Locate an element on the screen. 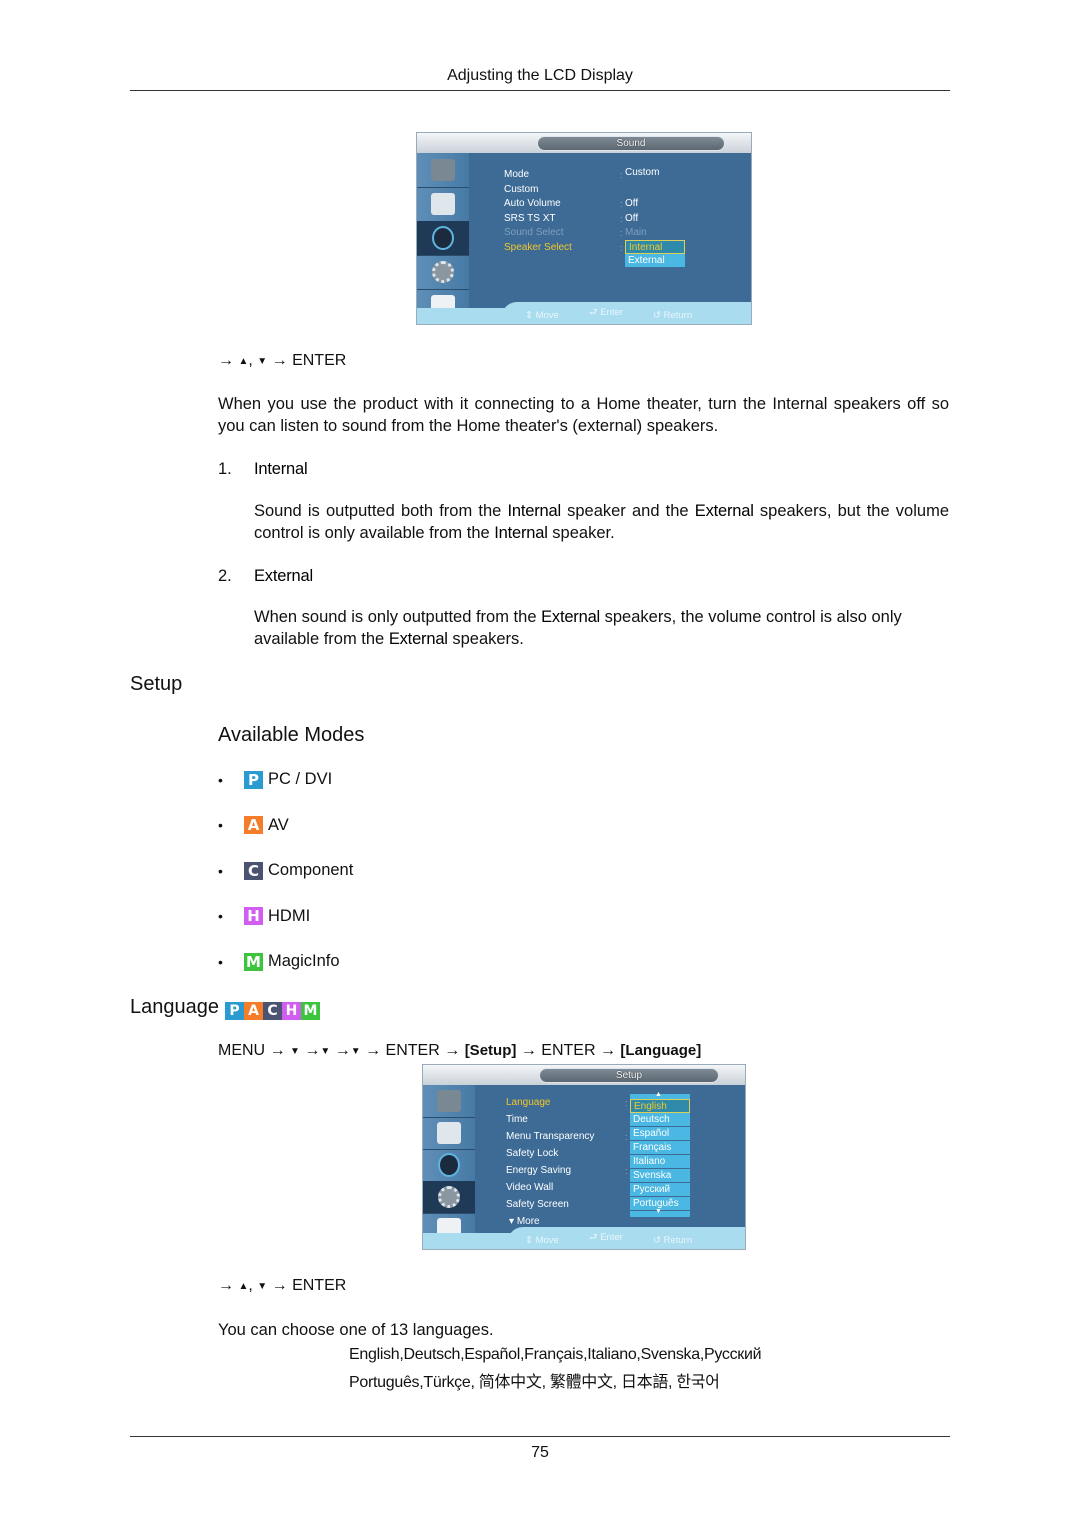 The width and height of the screenshot is (1080, 1527). language-list-line-2: Português,Türkçe, 简体中文, 繁體中文, 日本語, 한국어 is located at coordinates (534, 1382).